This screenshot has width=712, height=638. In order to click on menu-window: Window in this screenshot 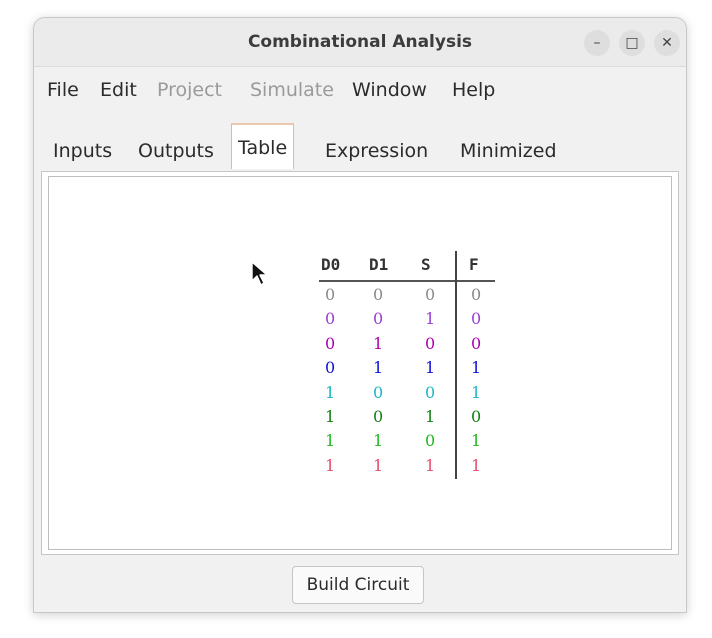, I will do `click(389, 90)`.